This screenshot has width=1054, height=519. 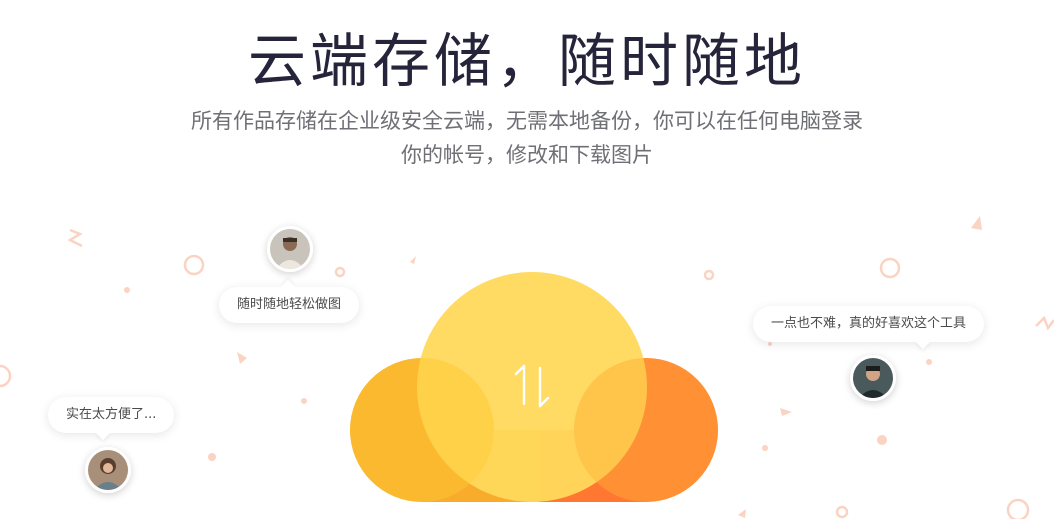 I want to click on subtitle-line-2: 你的帐号，修改和下载图片, so click(x=527, y=155).